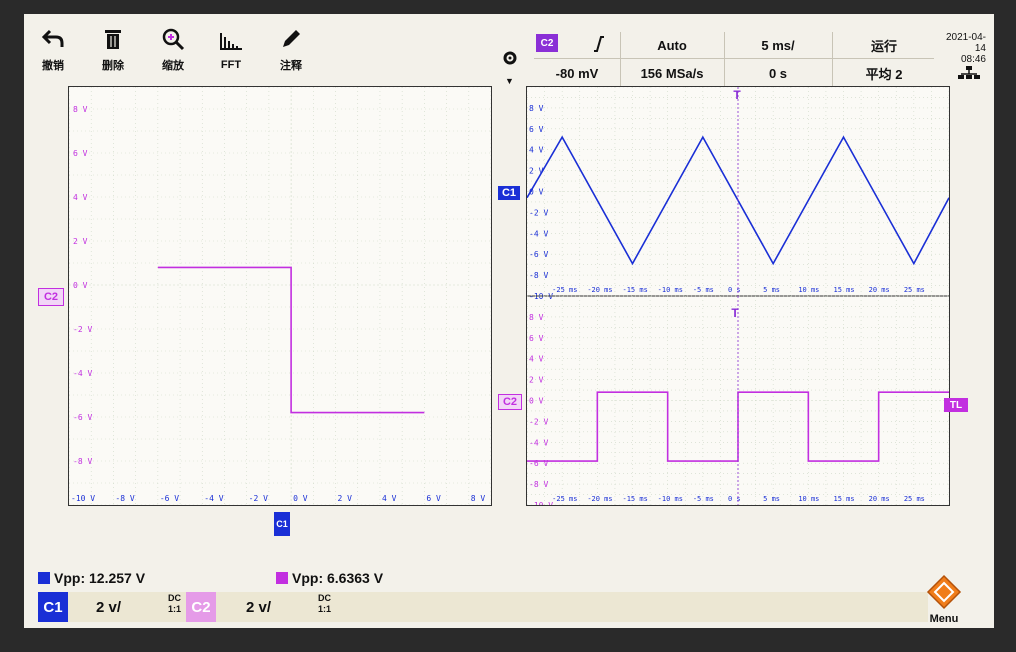 Image resolution: width=1016 pixels, height=652 pixels. Describe the element at coordinates (956, 405) in the screenshot. I see `trigger-level-marker: TL` at that location.